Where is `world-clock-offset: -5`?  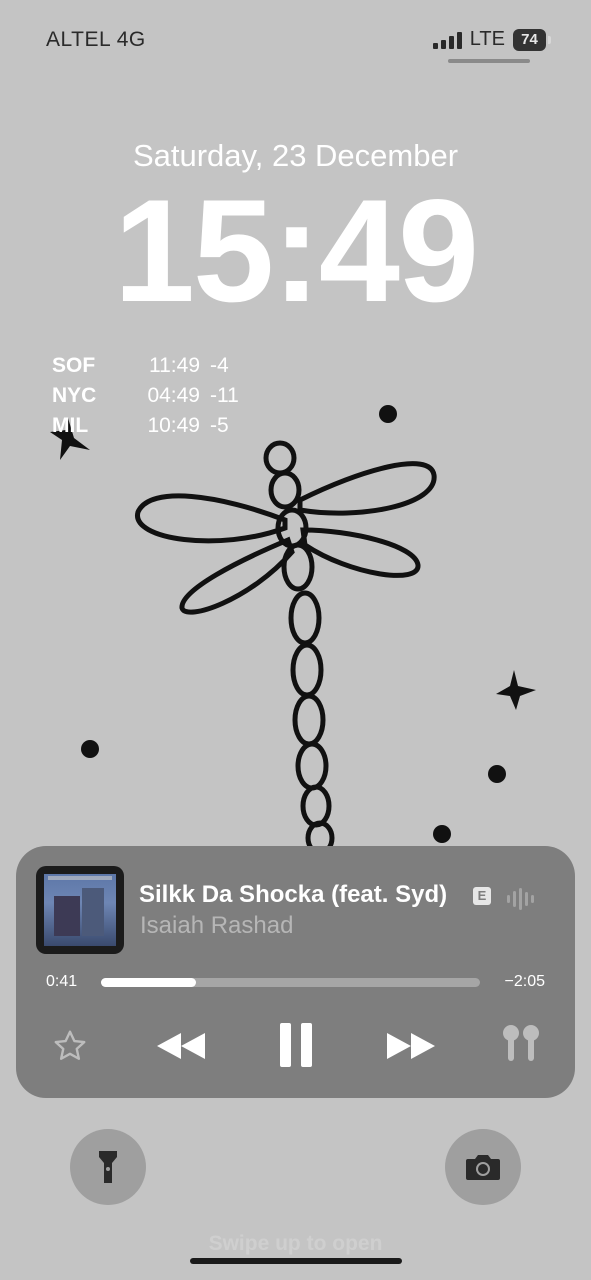 world-clock-offset: -5 is located at coordinates (219, 425).